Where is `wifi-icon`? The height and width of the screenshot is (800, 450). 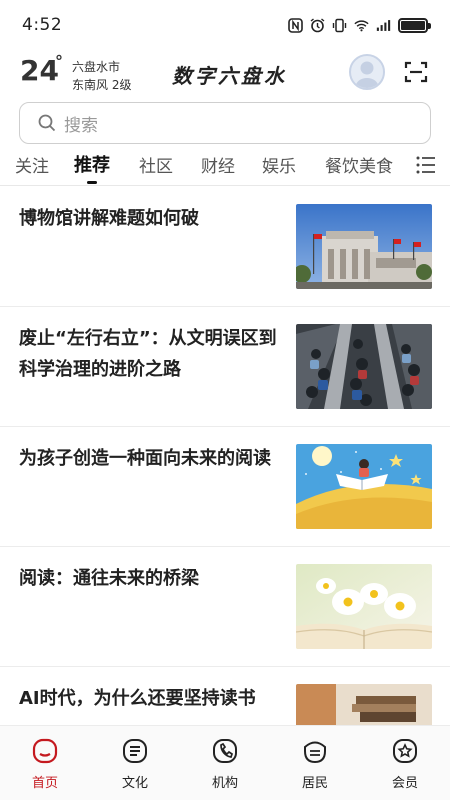
wifi-icon is located at coordinates (361, 25).